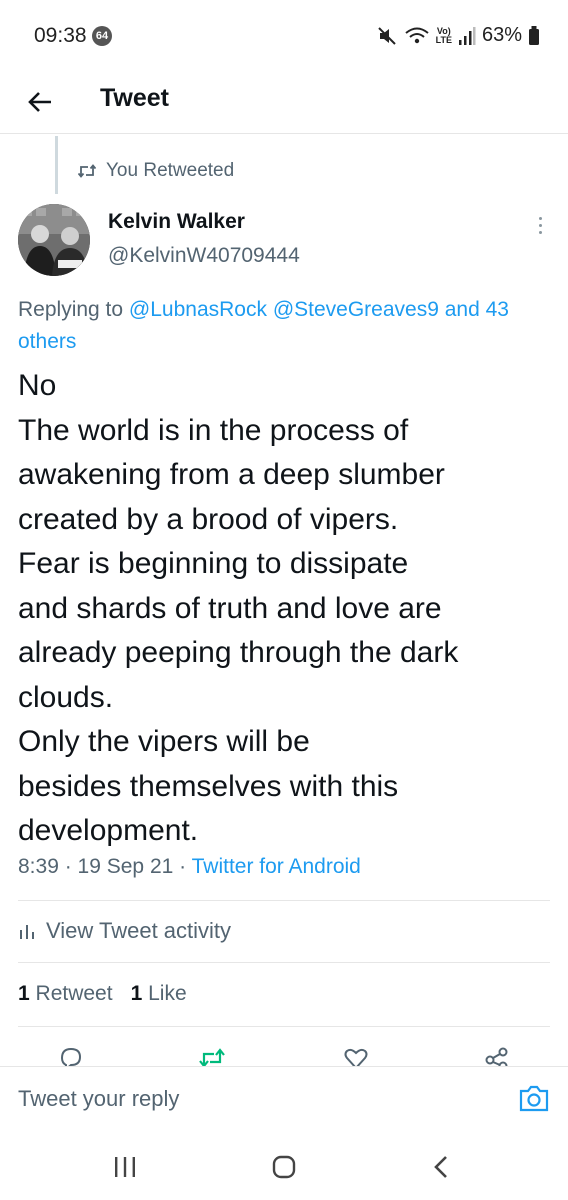 The image size is (568, 1200). What do you see at coordinates (442, 1167) in the screenshot?
I see `back-nav-icon` at bounding box center [442, 1167].